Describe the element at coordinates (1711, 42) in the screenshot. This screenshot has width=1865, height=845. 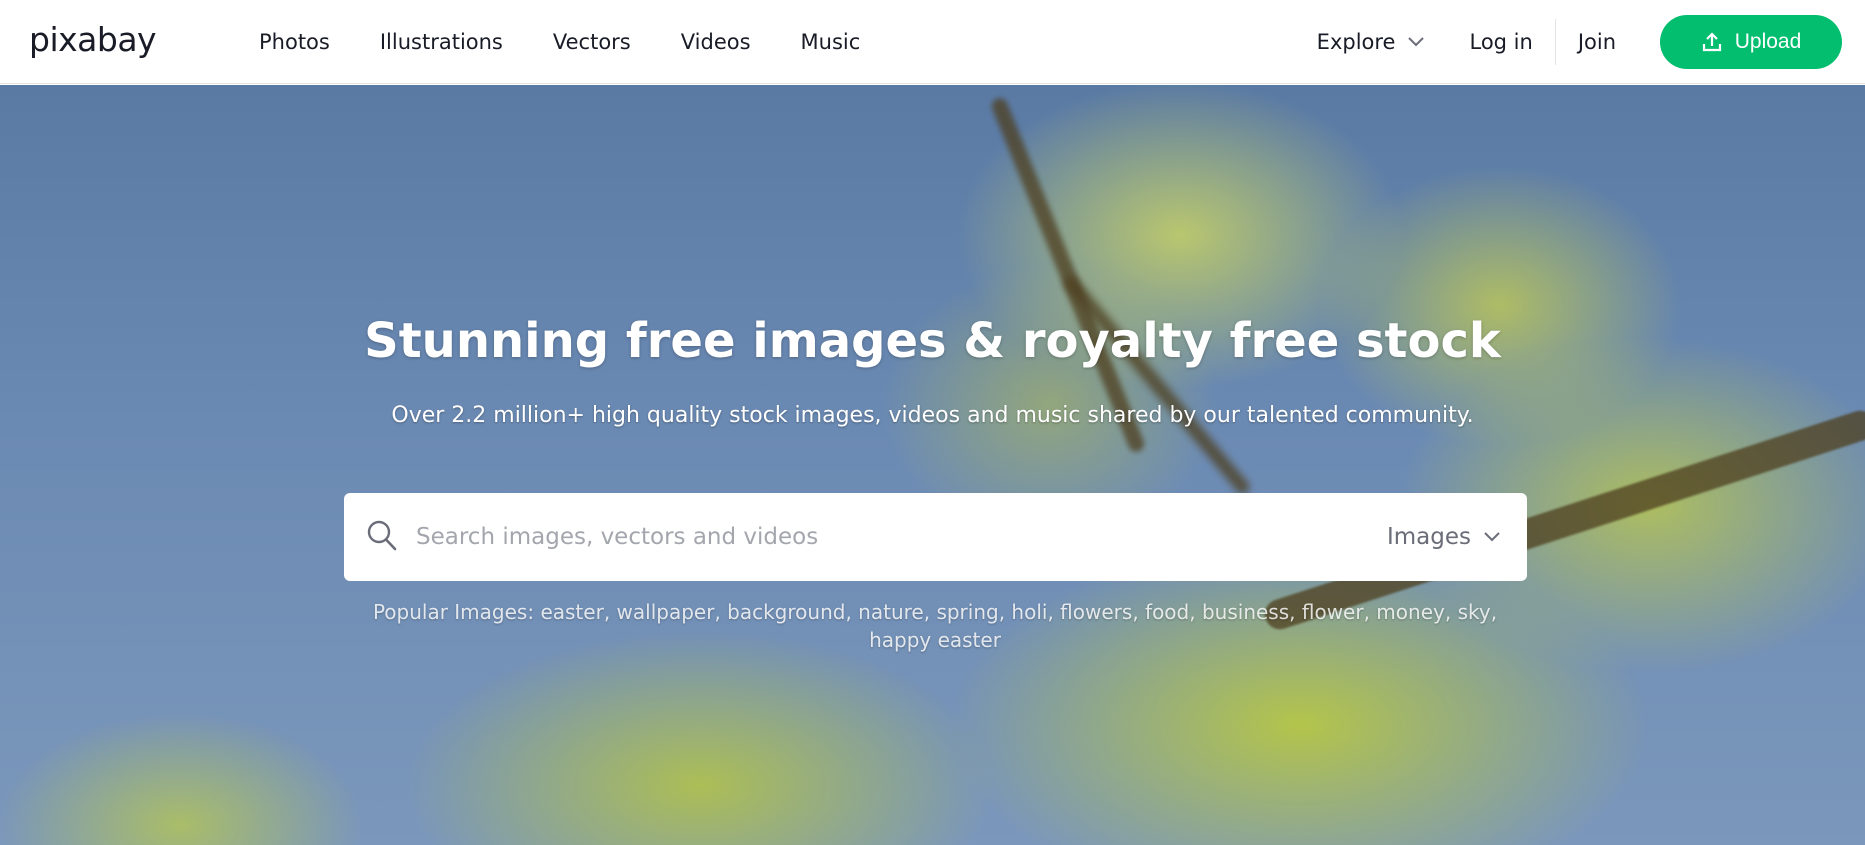
I see `upload-icon` at that location.